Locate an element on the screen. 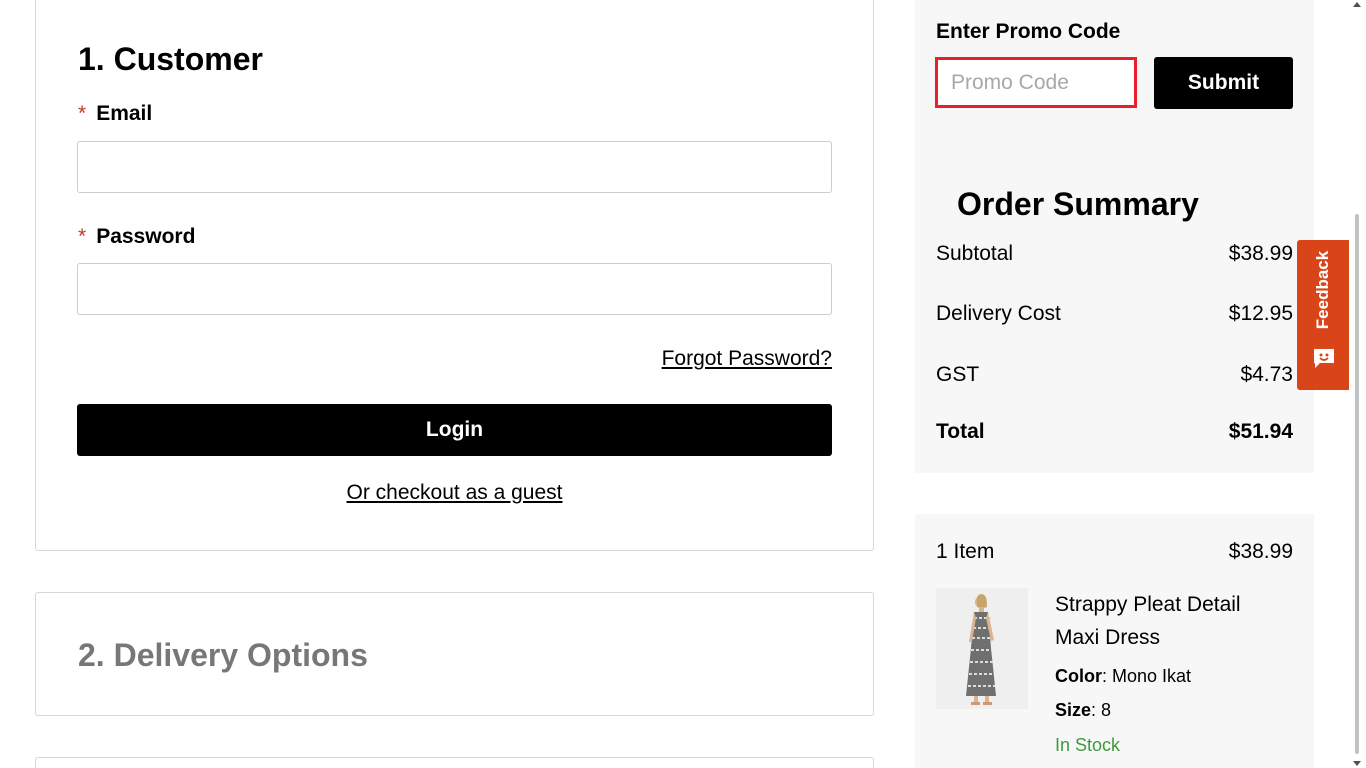  summary-row-total: Total $51.94 is located at coordinates (1114, 432).